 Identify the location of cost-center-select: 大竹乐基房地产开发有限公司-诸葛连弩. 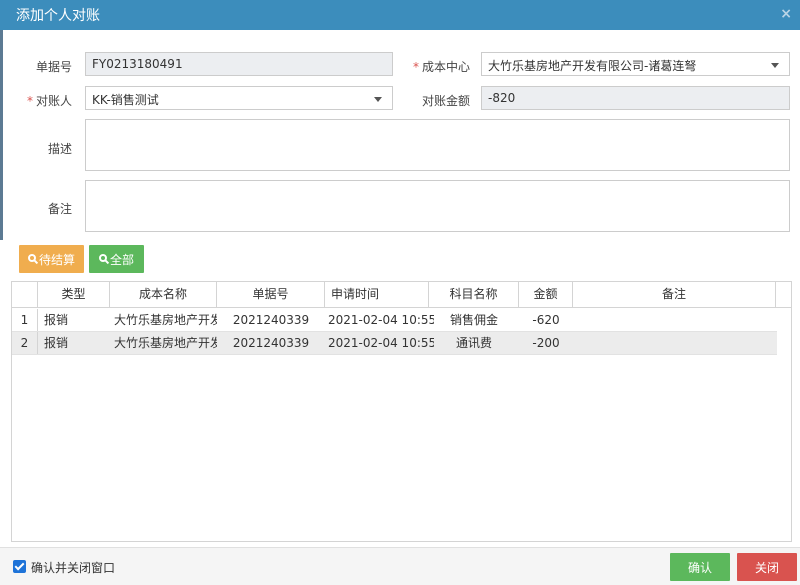
(635, 64).